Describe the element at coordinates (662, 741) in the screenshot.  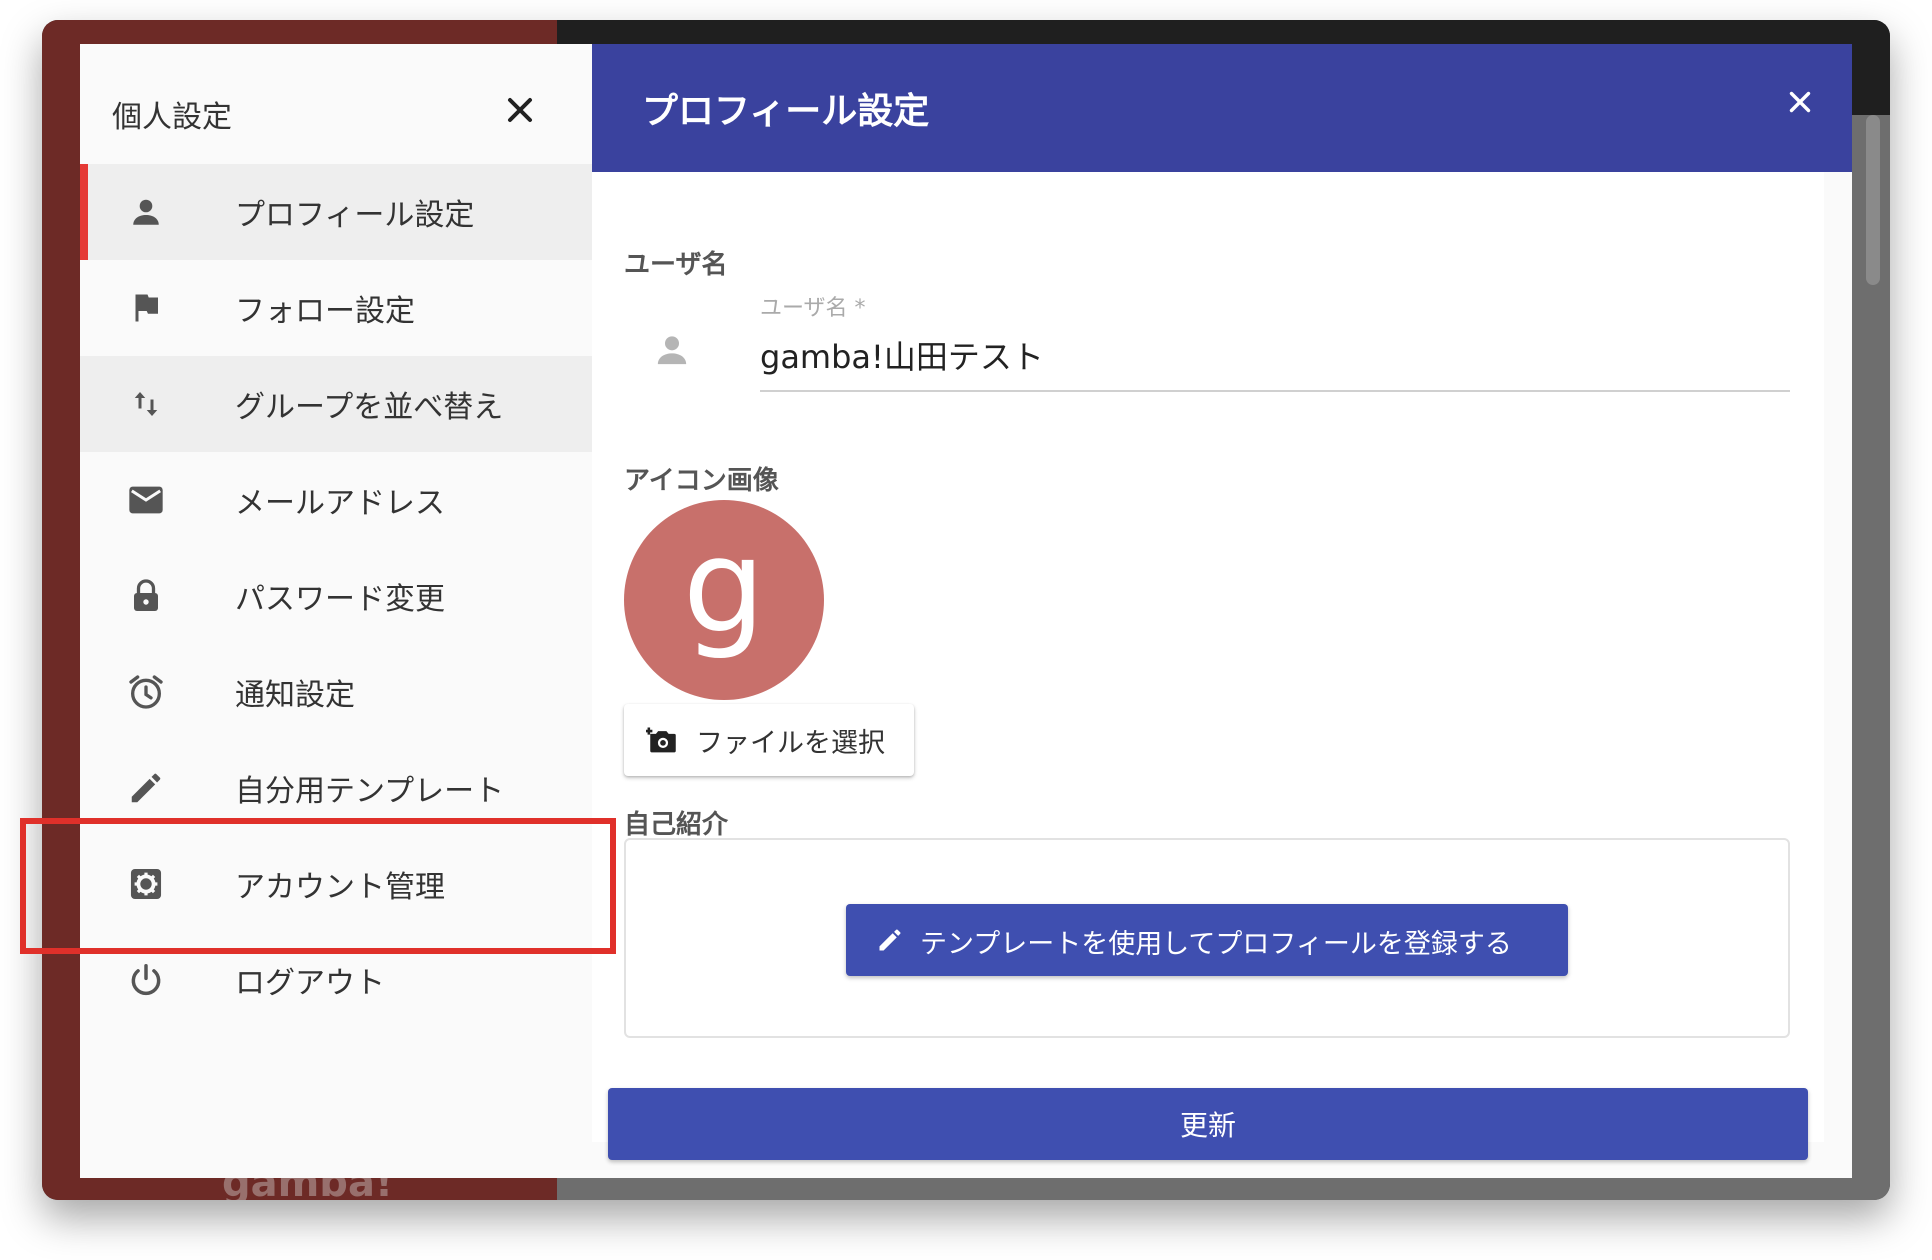
I see `camera-add-icon` at that location.